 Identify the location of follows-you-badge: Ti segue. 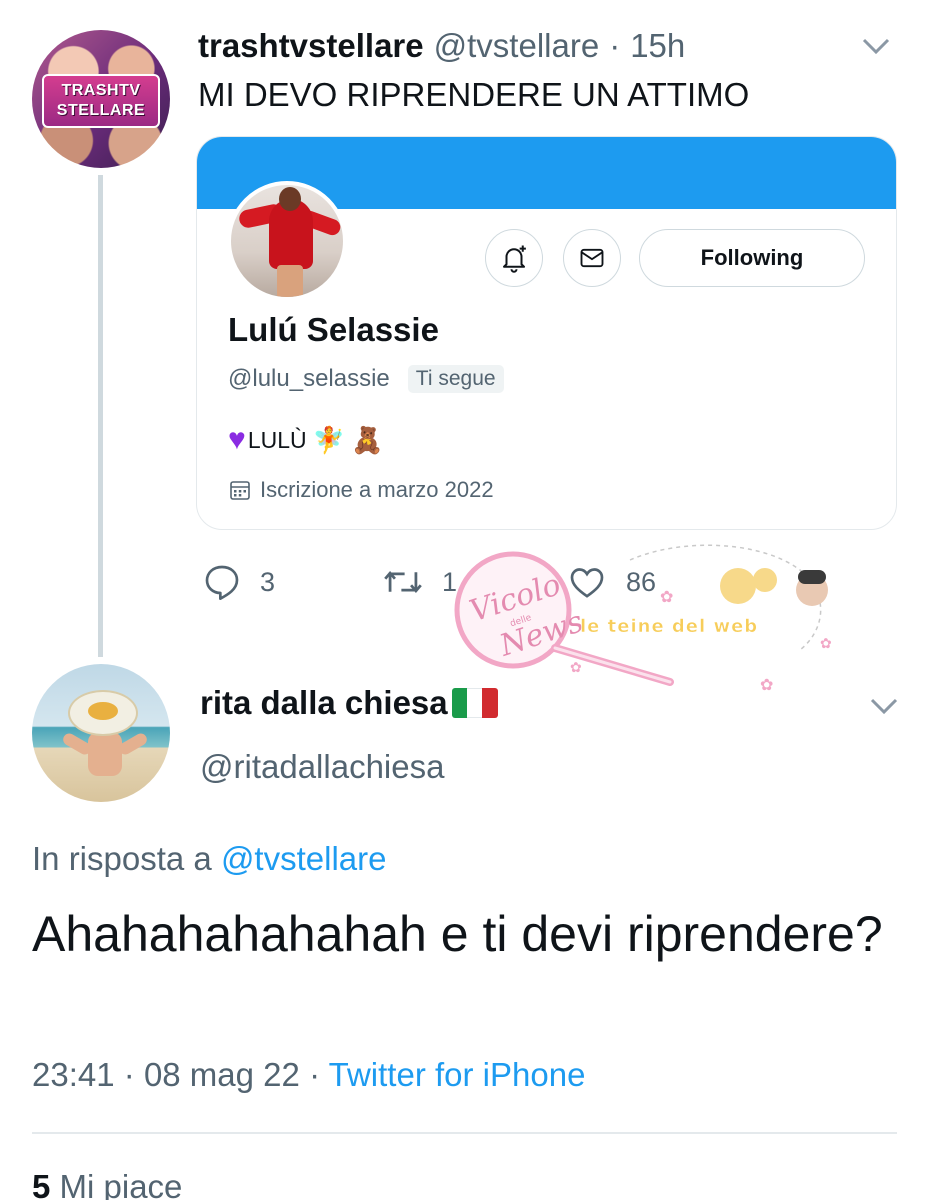
(455, 379).